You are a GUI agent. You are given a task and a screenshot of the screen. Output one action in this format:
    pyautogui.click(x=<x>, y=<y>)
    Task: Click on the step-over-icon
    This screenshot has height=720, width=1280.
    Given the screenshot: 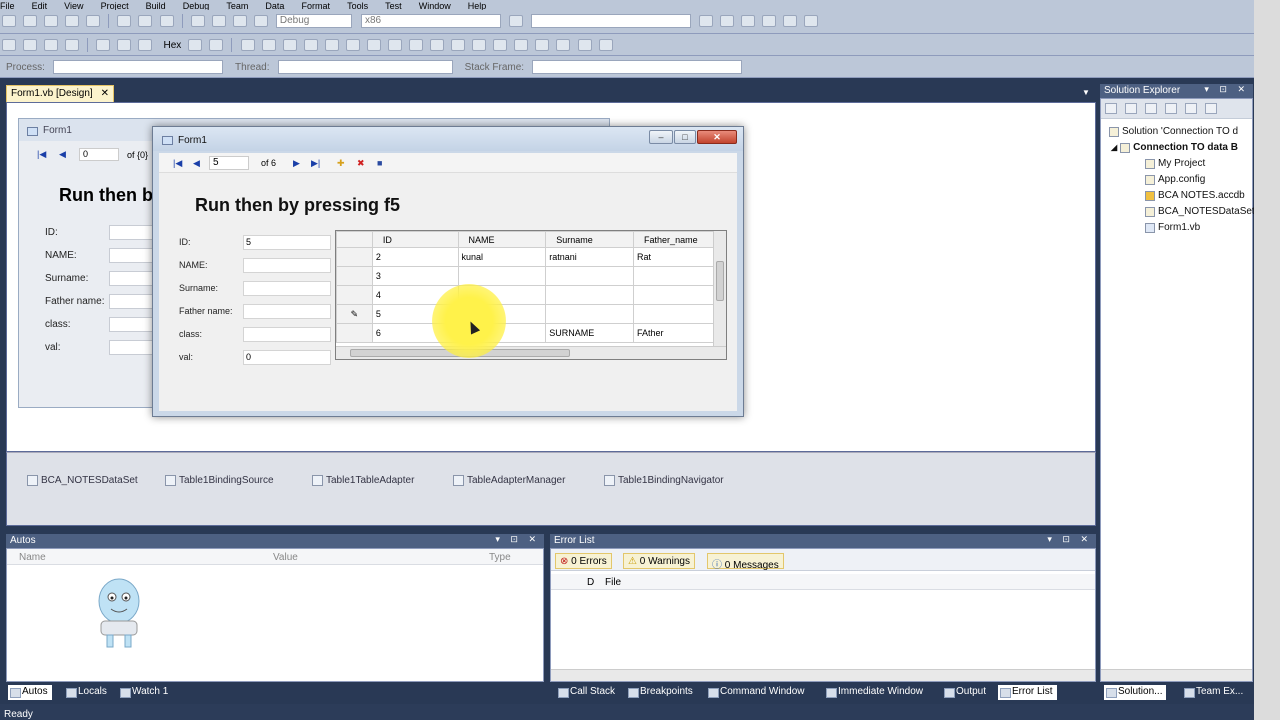 What is the action you would take?
    pyautogui.click(x=124, y=45)
    